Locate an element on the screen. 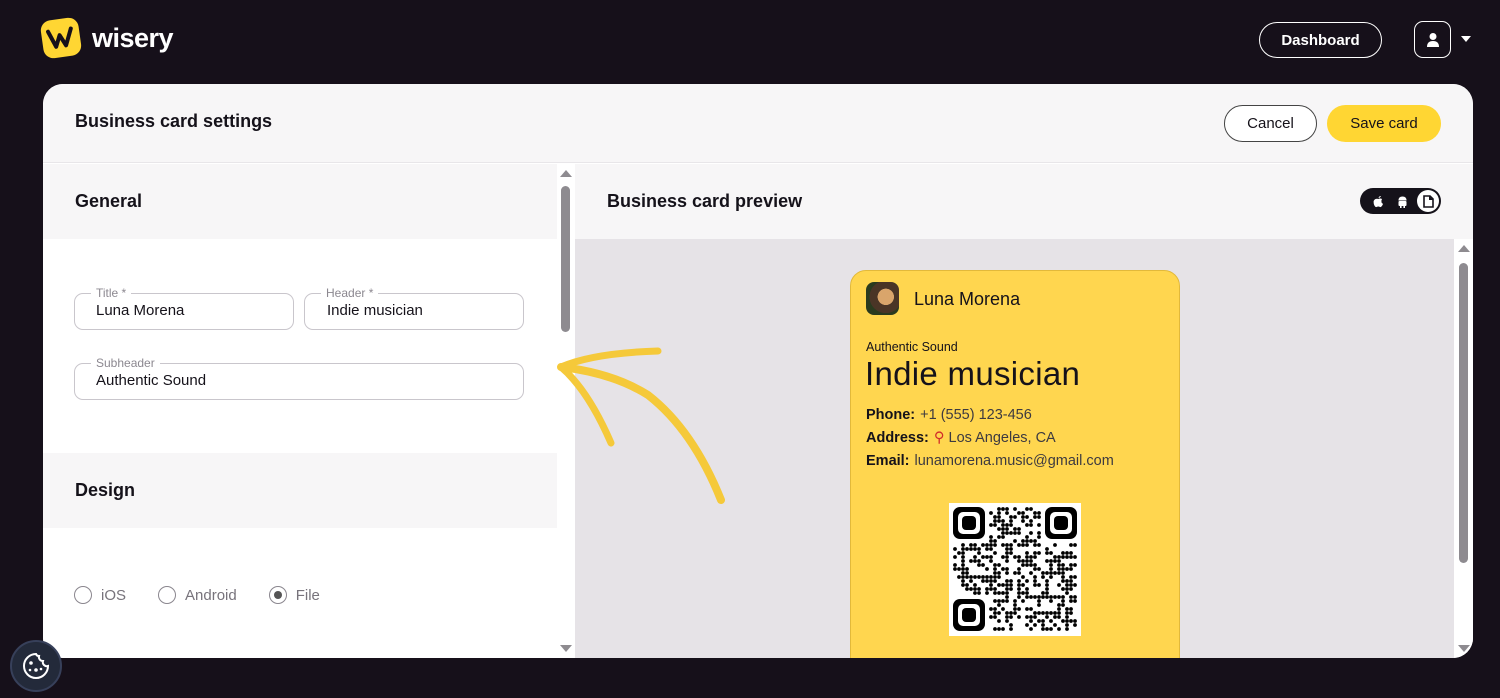 Image resolution: width=1500 pixels, height=698 pixels. user-icon is located at coordinates (1432, 39).